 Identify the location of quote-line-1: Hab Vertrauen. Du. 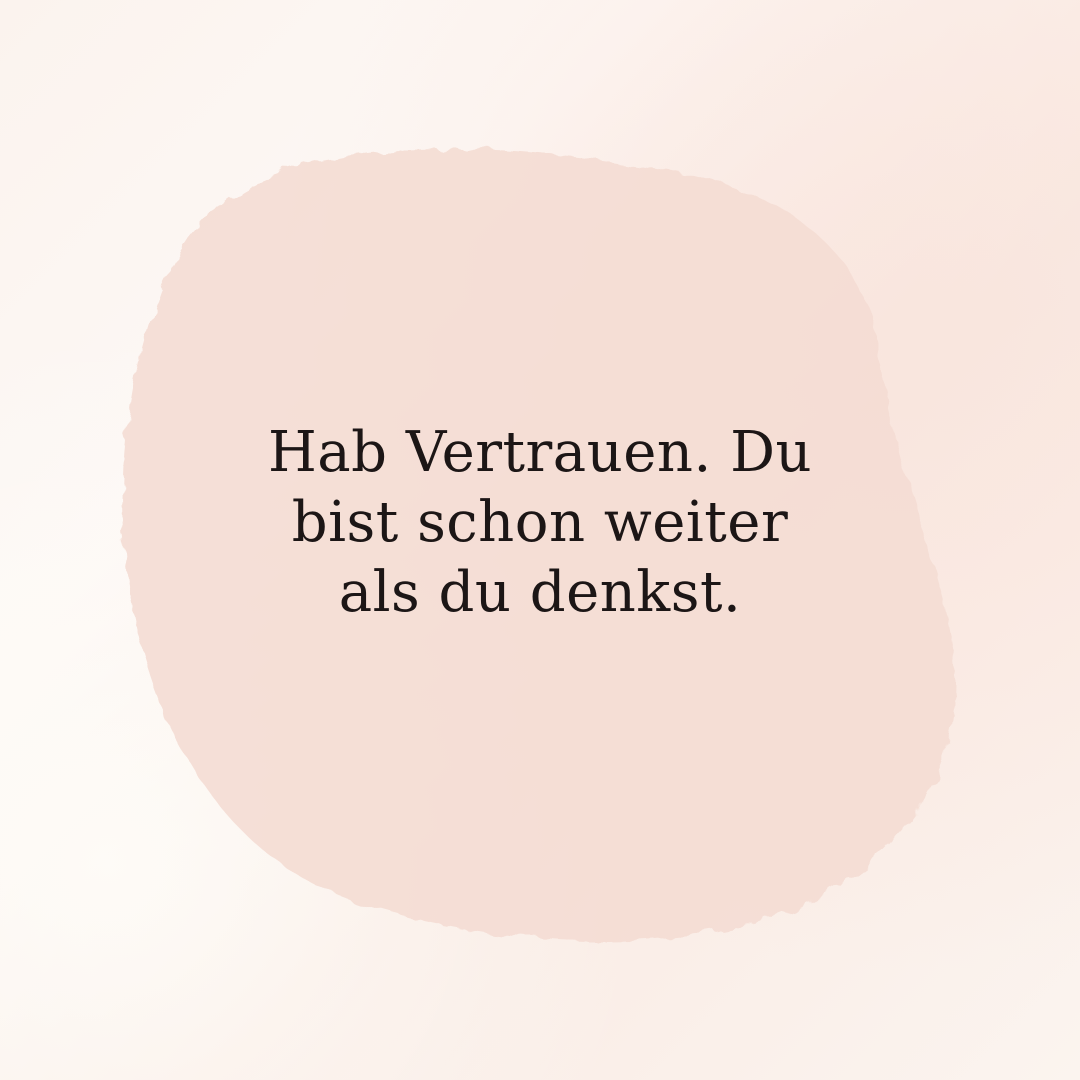
(540, 452).